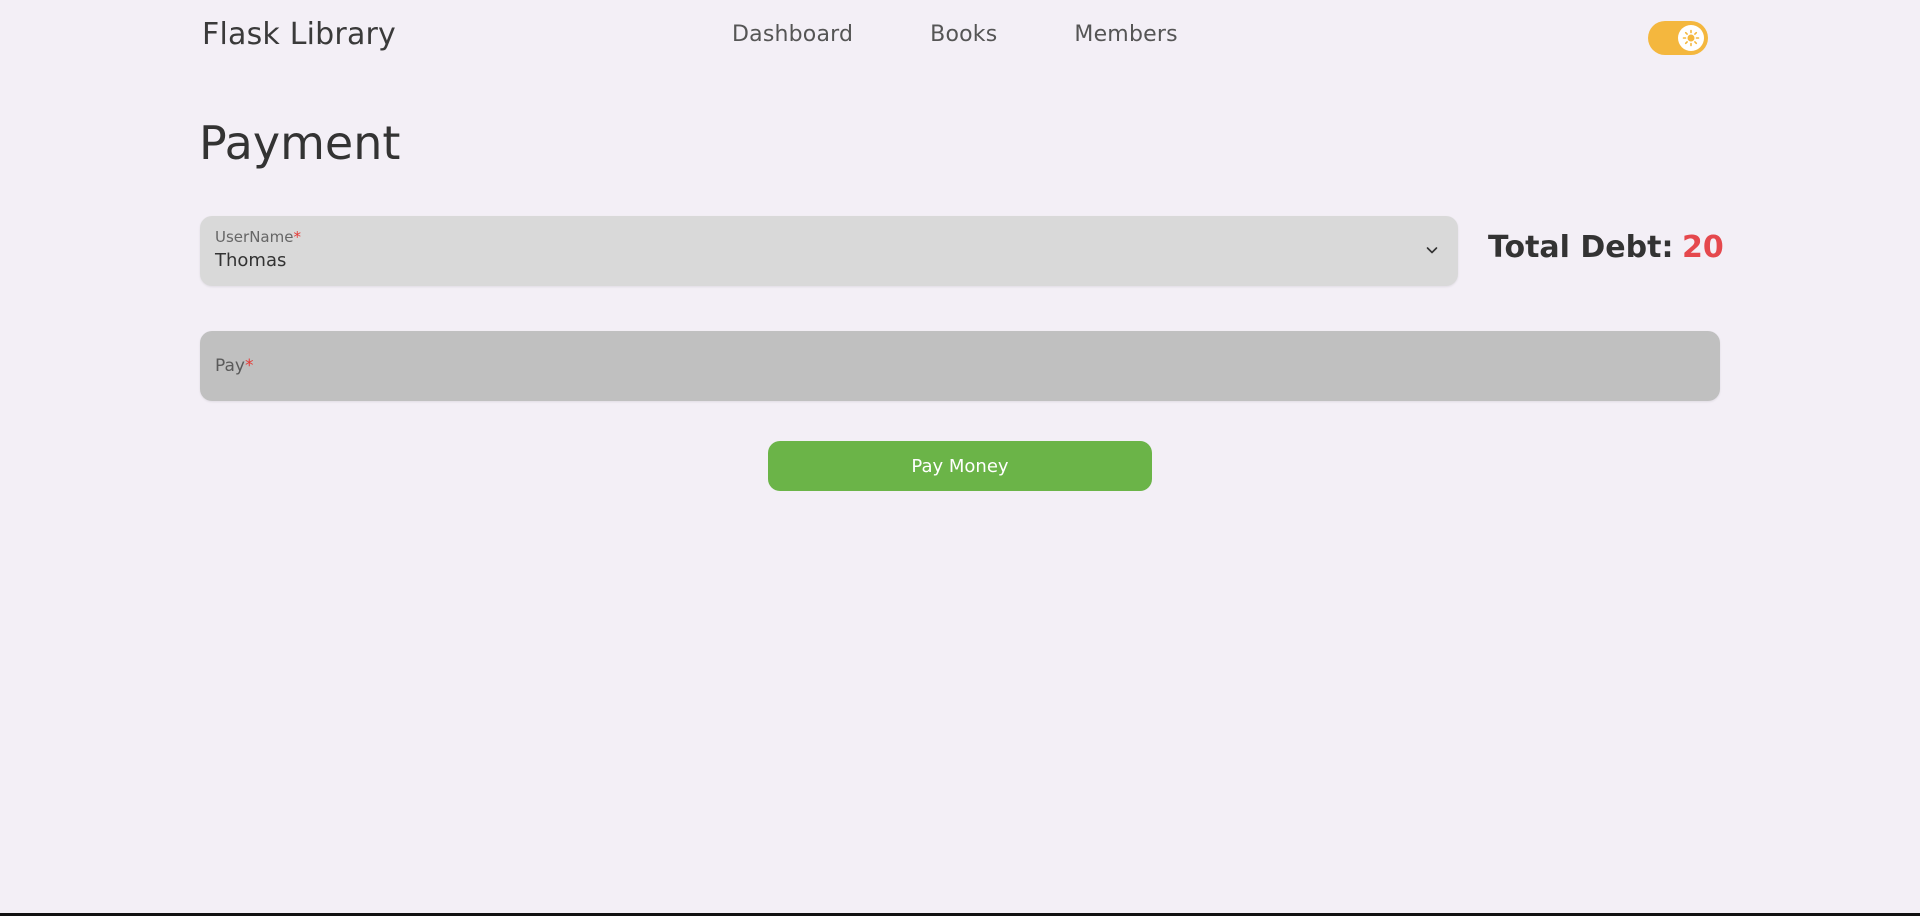 This screenshot has width=1920, height=916. What do you see at coordinates (299, 34) in the screenshot?
I see `brand-logo: Flask Library` at bounding box center [299, 34].